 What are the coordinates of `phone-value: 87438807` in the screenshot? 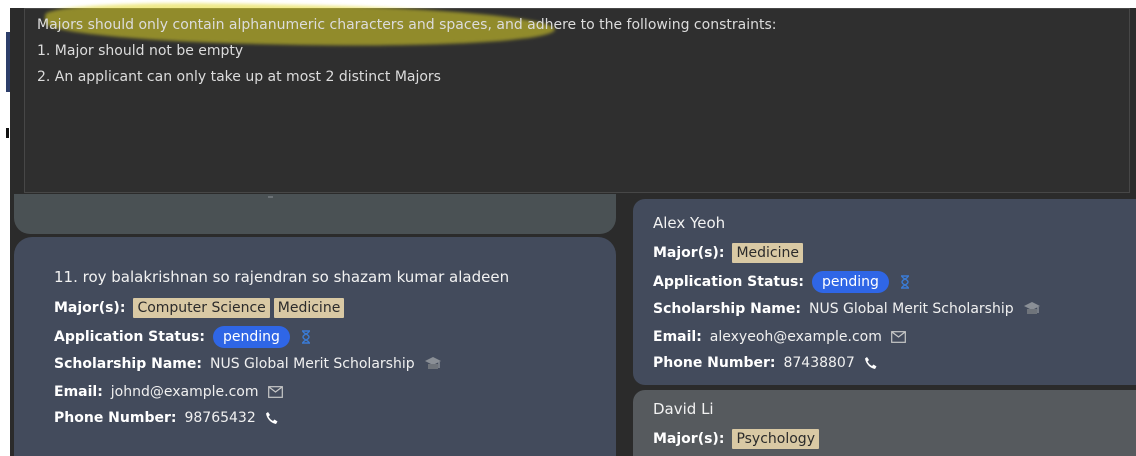 It's located at (819, 363).